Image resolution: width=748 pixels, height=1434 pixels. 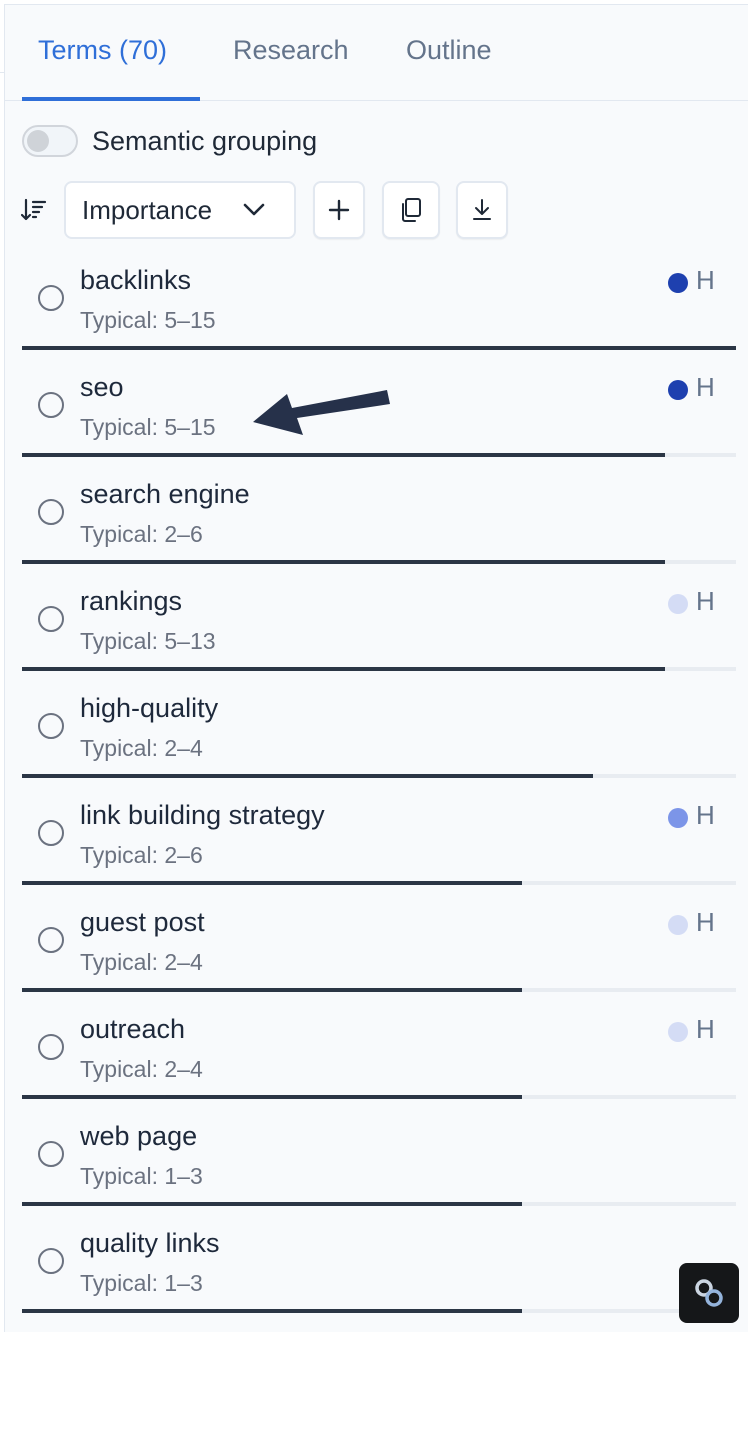 What do you see at coordinates (379, 310) in the screenshot?
I see `term-row: backlinks Typical: 5–15 H` at bounding box center [379, 310].